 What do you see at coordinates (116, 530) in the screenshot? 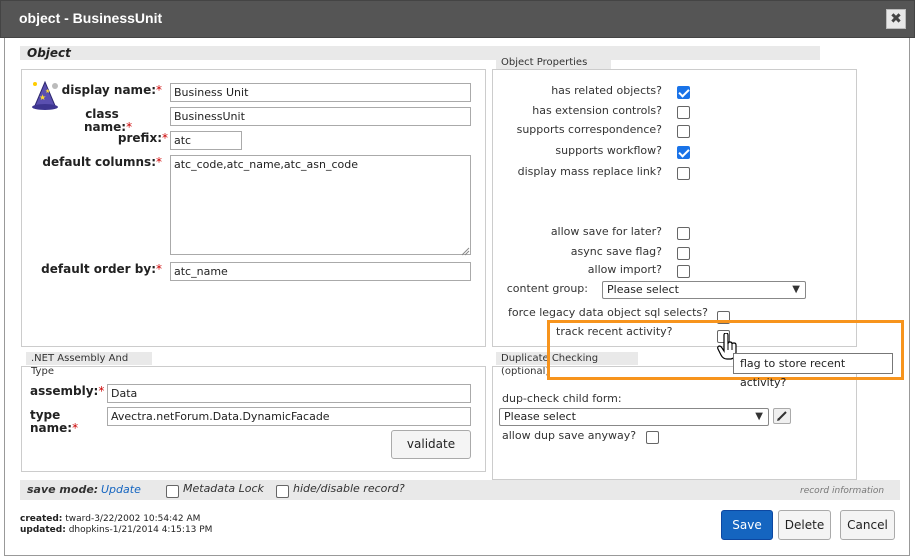
I see `updated-info: updated: dhopkins-1/21/2014 4:15:13 PM` at bounding box center [116, 530].